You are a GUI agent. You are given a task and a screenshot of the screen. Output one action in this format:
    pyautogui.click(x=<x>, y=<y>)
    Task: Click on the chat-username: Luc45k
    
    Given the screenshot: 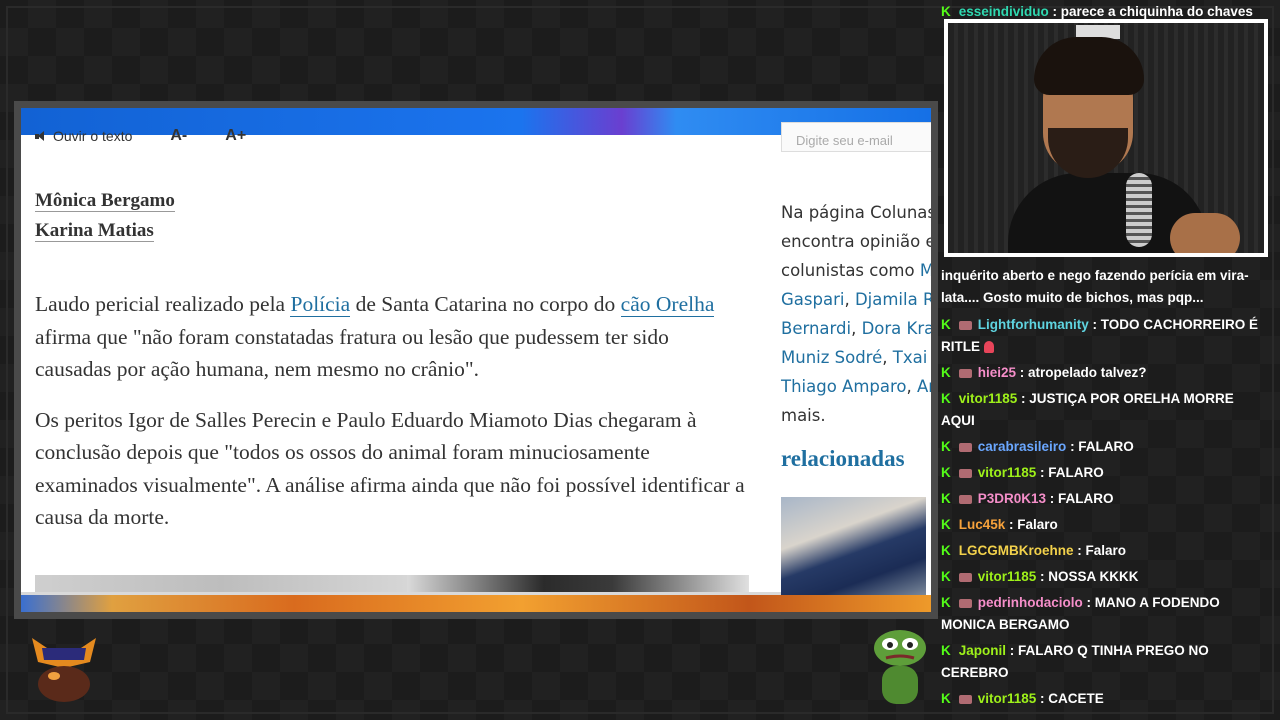 What is the action you would take?
    pyautogui.click(x=982, y=524)
    